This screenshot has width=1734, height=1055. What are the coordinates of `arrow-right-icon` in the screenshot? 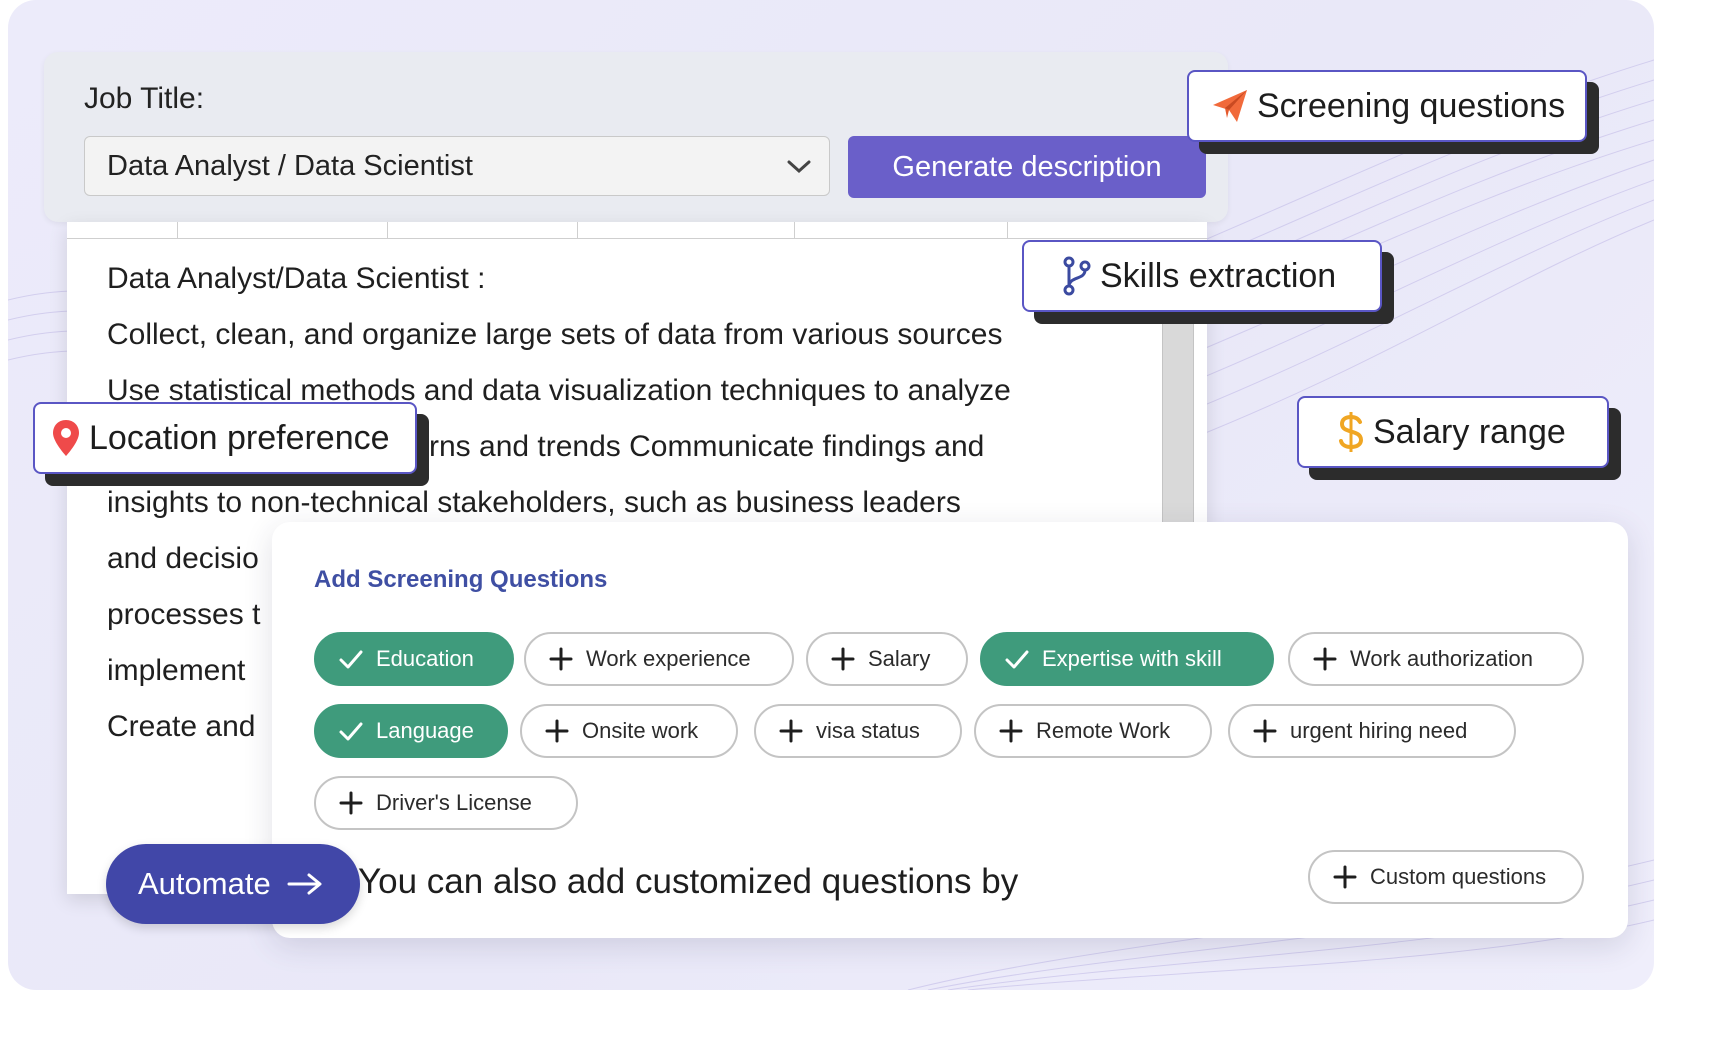 It's located at (304, 884).